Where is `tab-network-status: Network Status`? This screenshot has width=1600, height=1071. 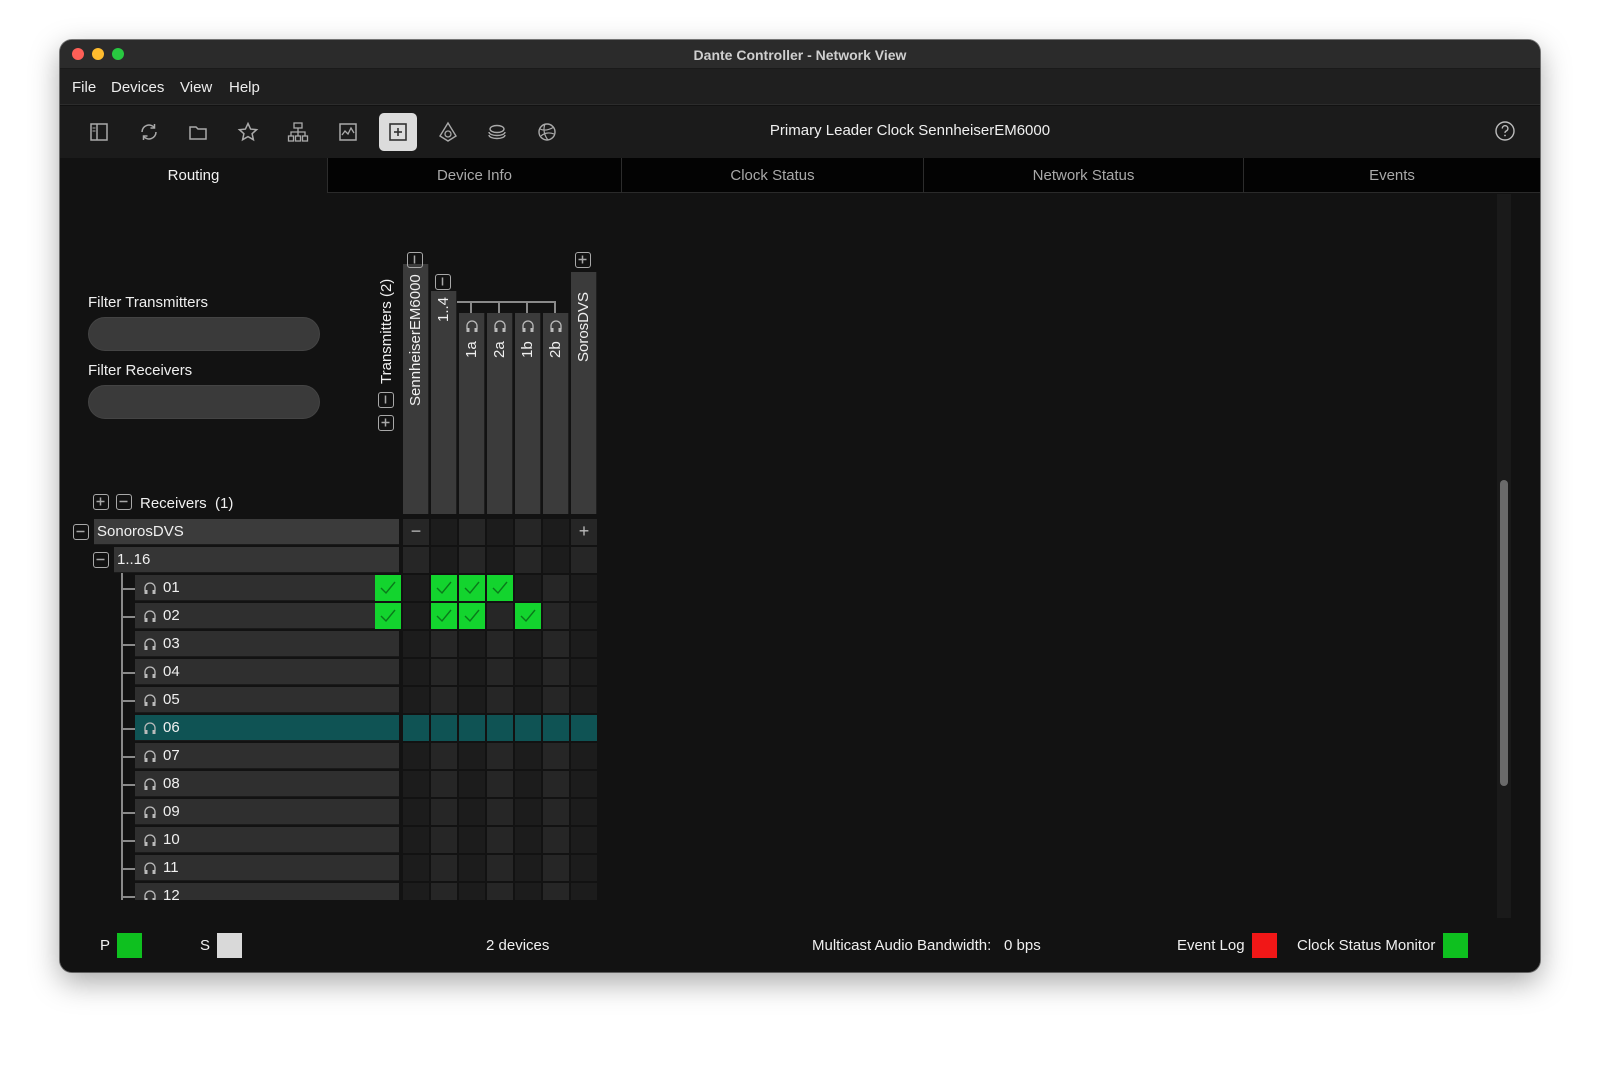
tab-network-status: Network Status is located at coordinates (1084, 175).